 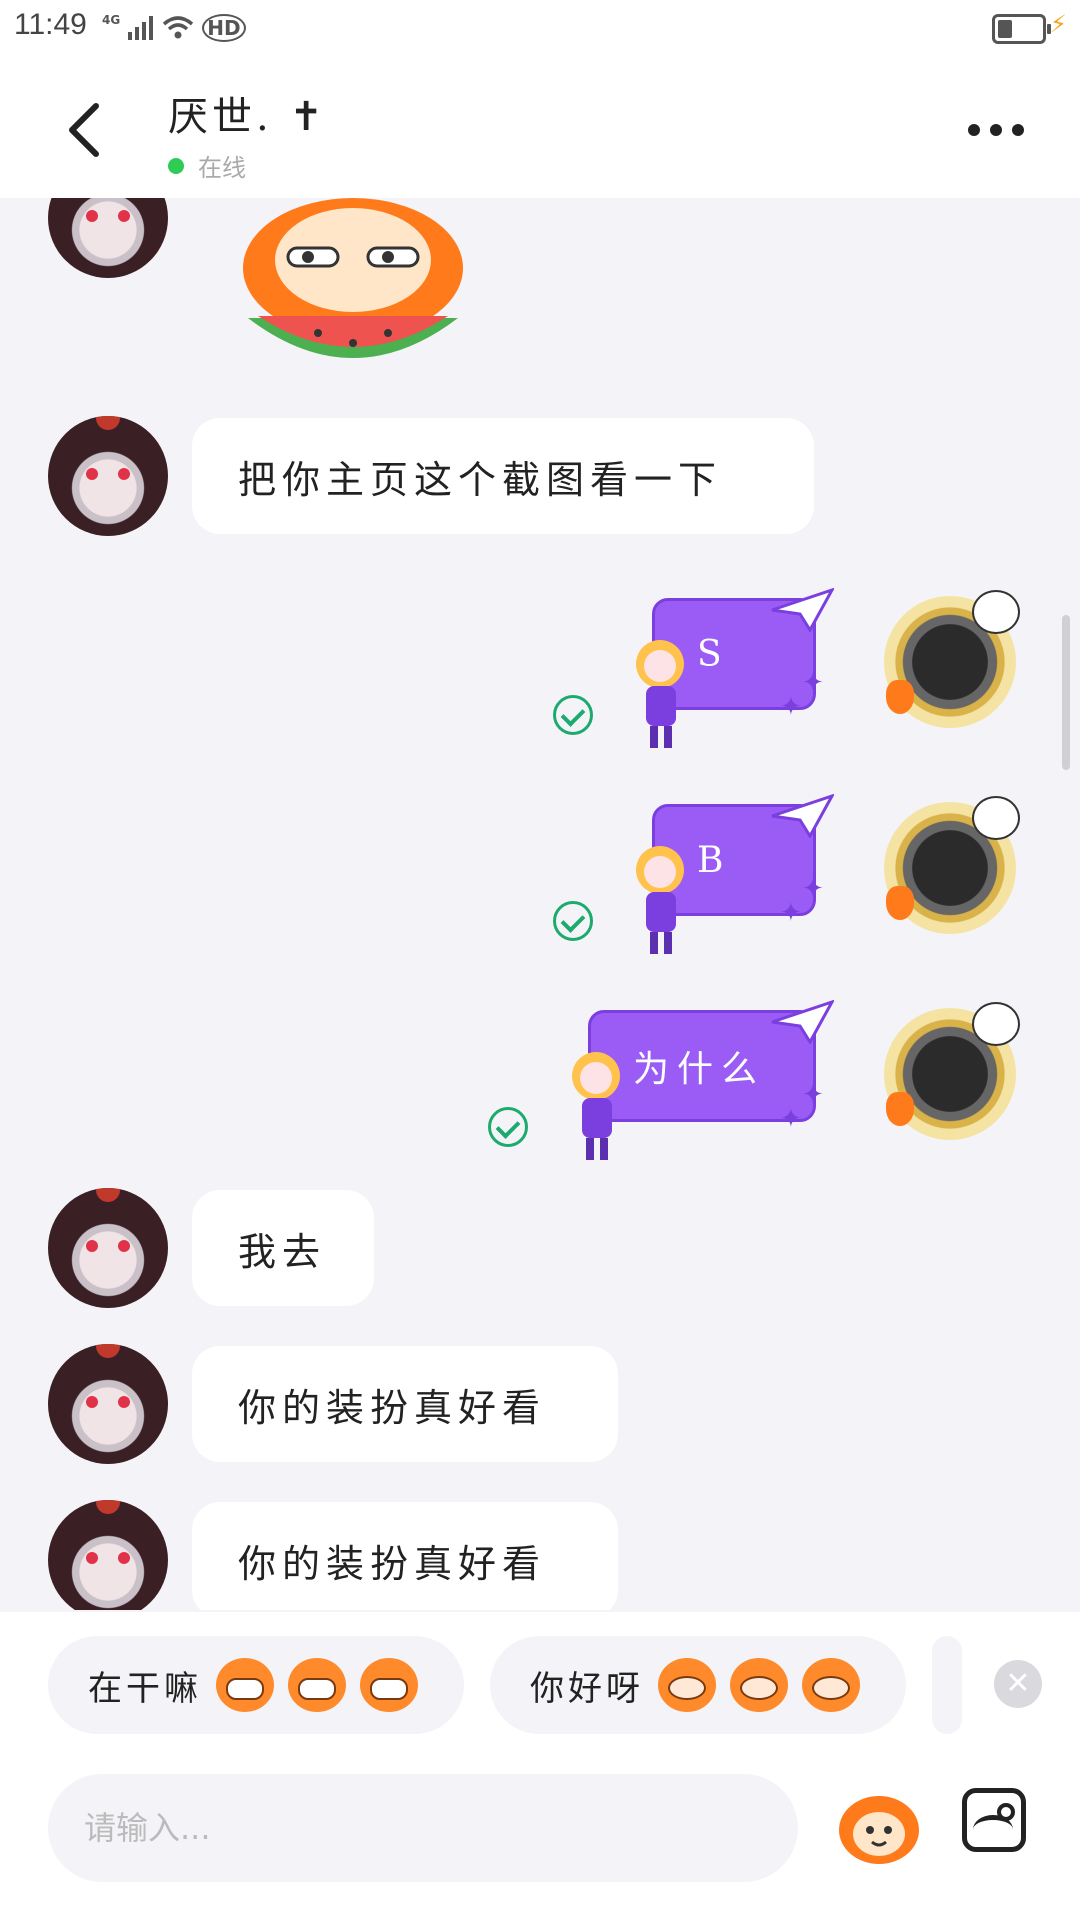 What do you see at coordinates (84, 130) in the screenshot?
I see `chevron-left-icon` at bounding box center [84, 130].